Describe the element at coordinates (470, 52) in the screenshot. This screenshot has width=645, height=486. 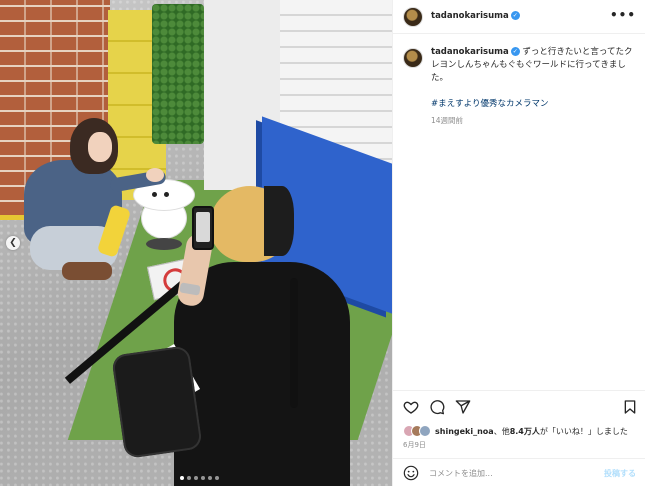
I see `caption-username: tadanokarisuma` at that location.